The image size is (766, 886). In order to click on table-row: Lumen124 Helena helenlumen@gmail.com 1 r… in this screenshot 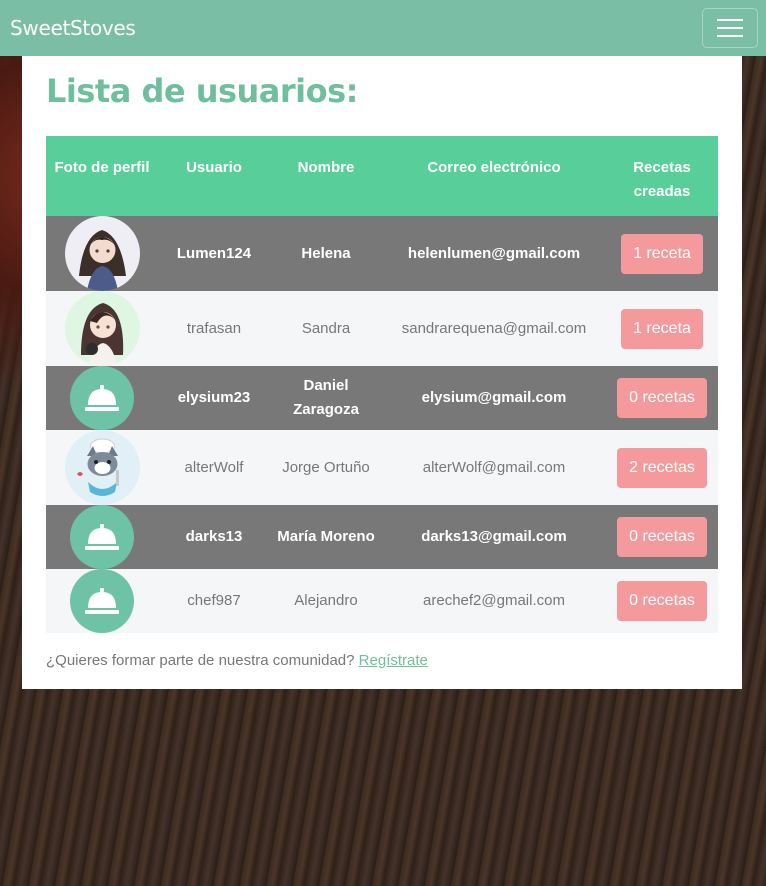, I will do `click(382, 253)`.